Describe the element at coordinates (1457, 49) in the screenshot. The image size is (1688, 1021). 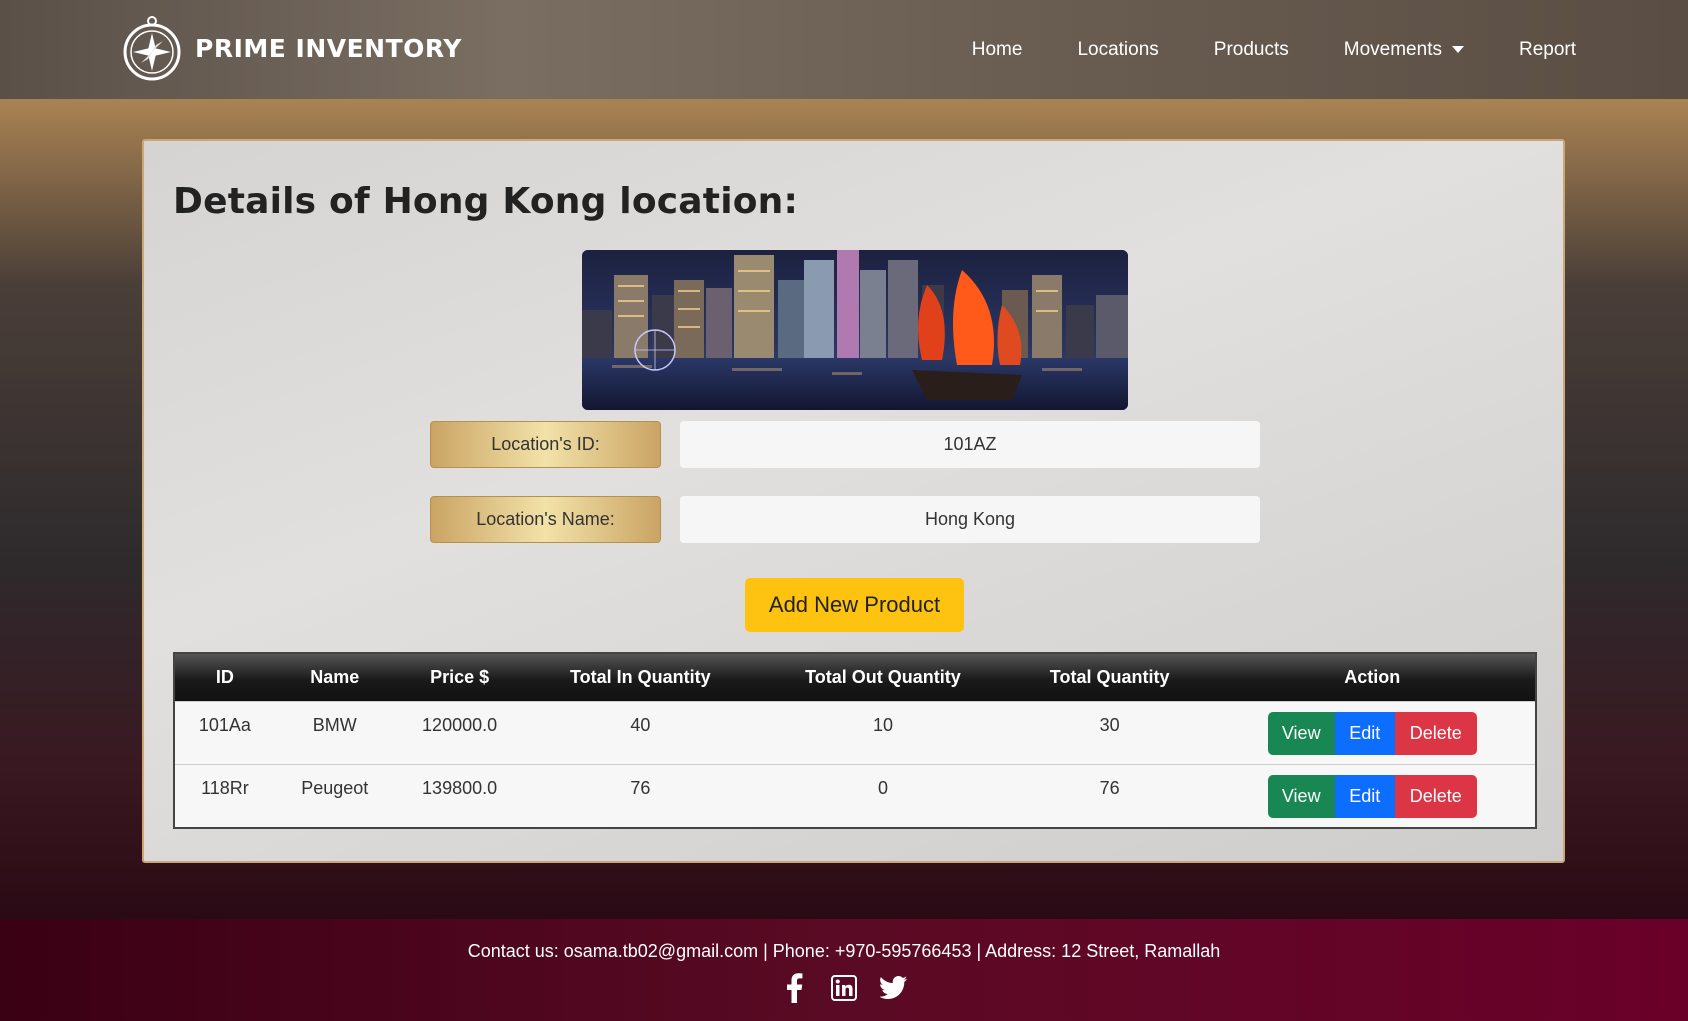
I see `caret-down-icon` at that location.